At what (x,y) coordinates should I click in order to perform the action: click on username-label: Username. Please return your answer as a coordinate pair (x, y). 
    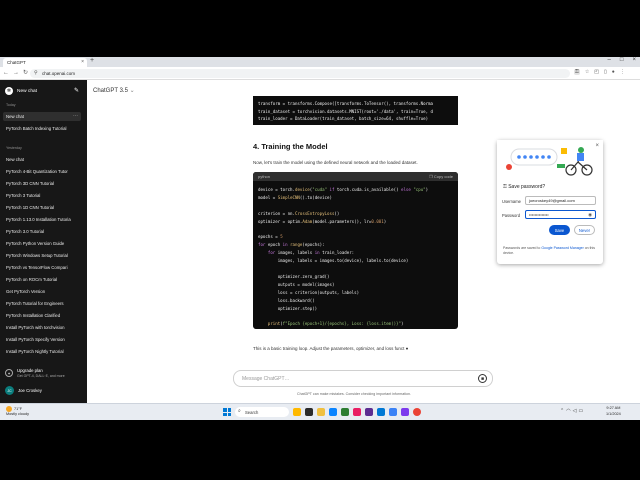
    Looking at the image, I should click on (511, 201).